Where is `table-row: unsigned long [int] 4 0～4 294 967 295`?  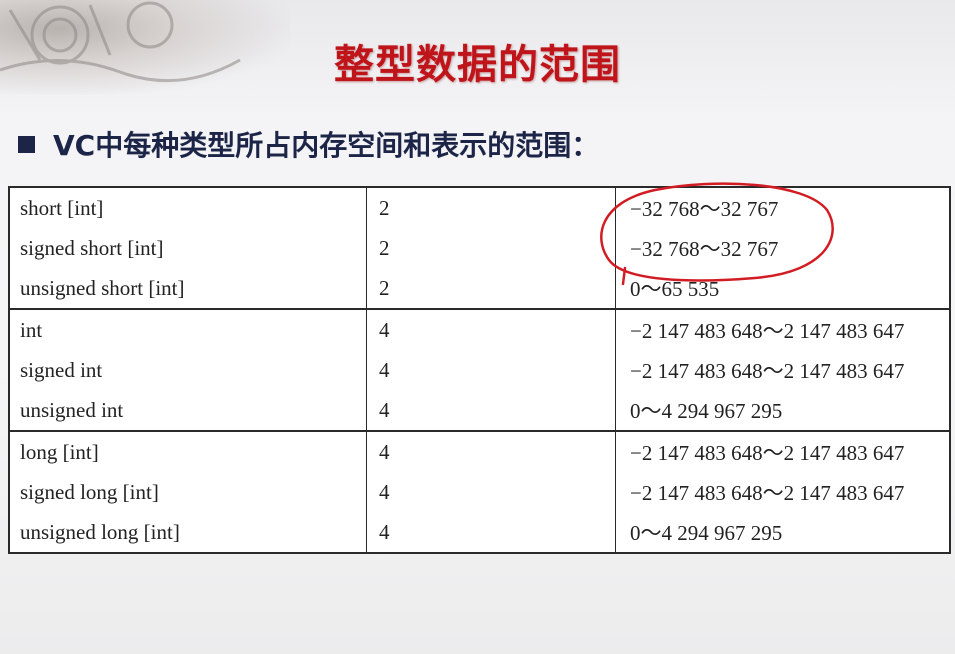
table-row: unsigned long [int] 4 0～4 294 967 295 is located at coordinates (479, 532).